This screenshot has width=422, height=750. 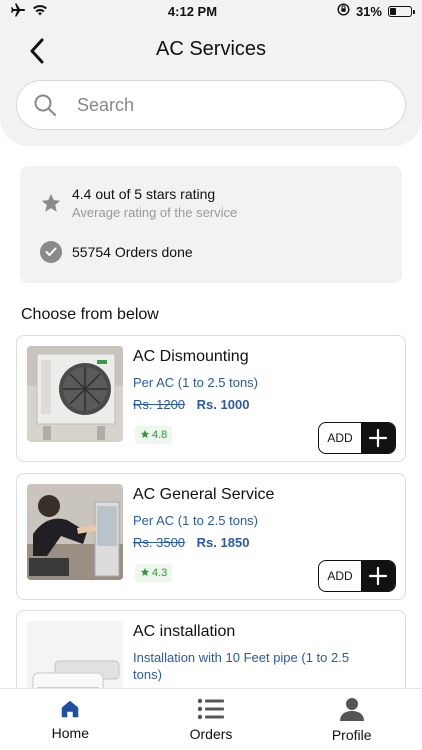 What do you see at coordinates (160, 573) in the screenshot?
I see `rating-value: 4.3` at bounding box center [160, 573].